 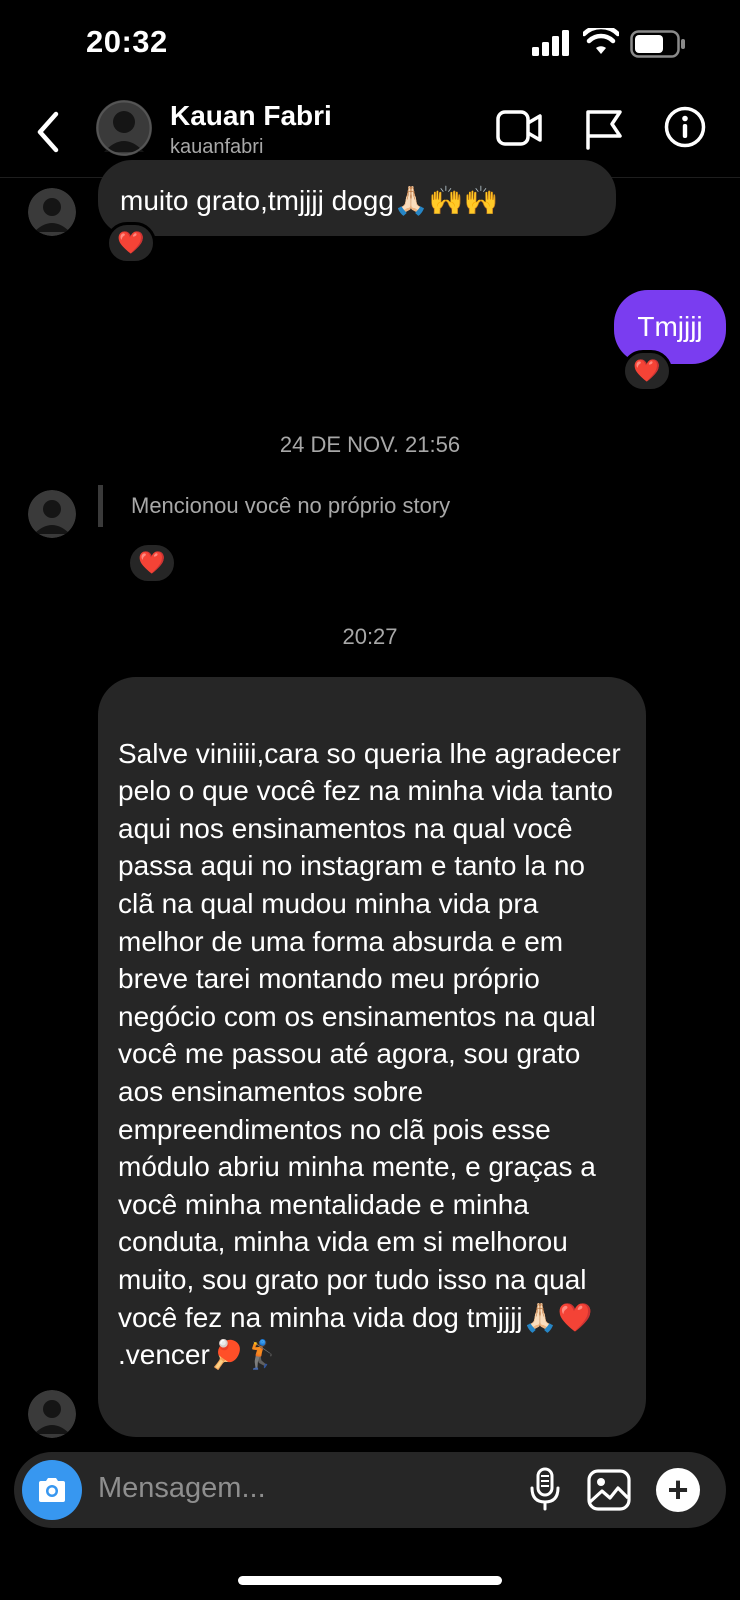 I want to click on camera-icon, so click(x=52, y=1490).